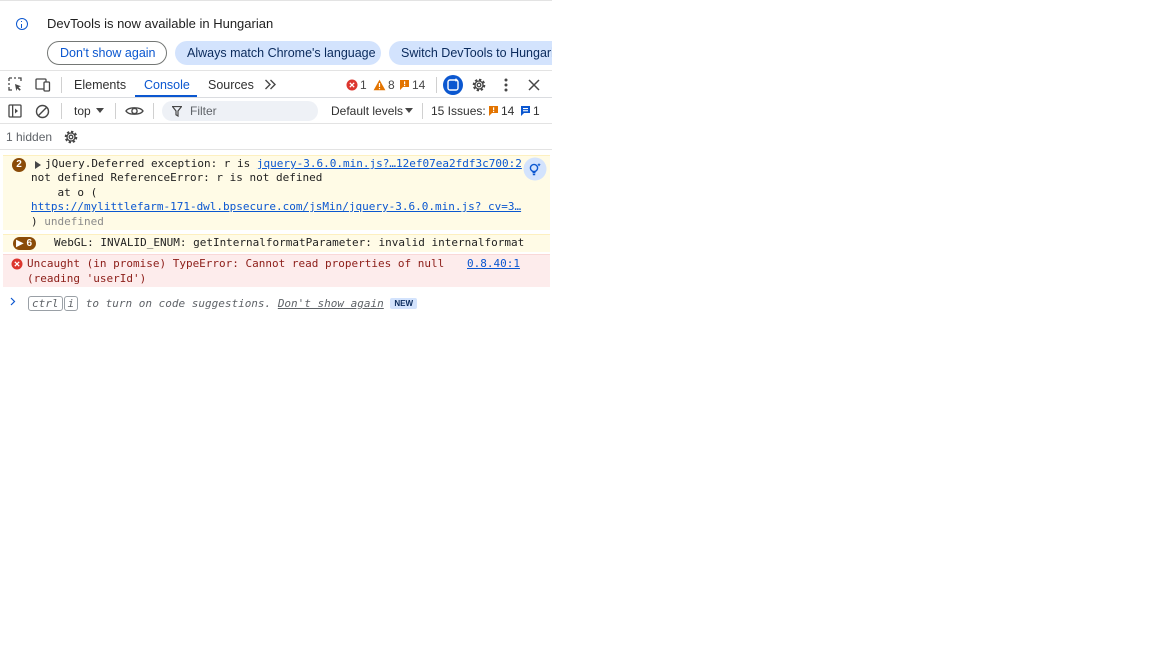 This screenshot has width=1152, height=648. I want to click on key-ctrl: ctrl, so click(45, 303).